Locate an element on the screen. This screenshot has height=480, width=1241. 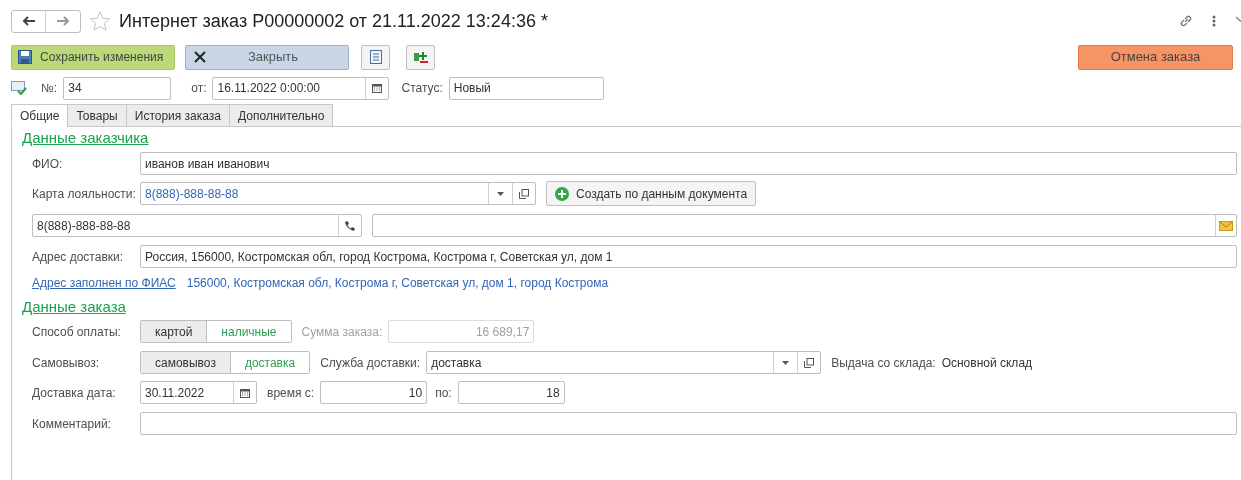
phone-icon is located at coordinates (350, 225).